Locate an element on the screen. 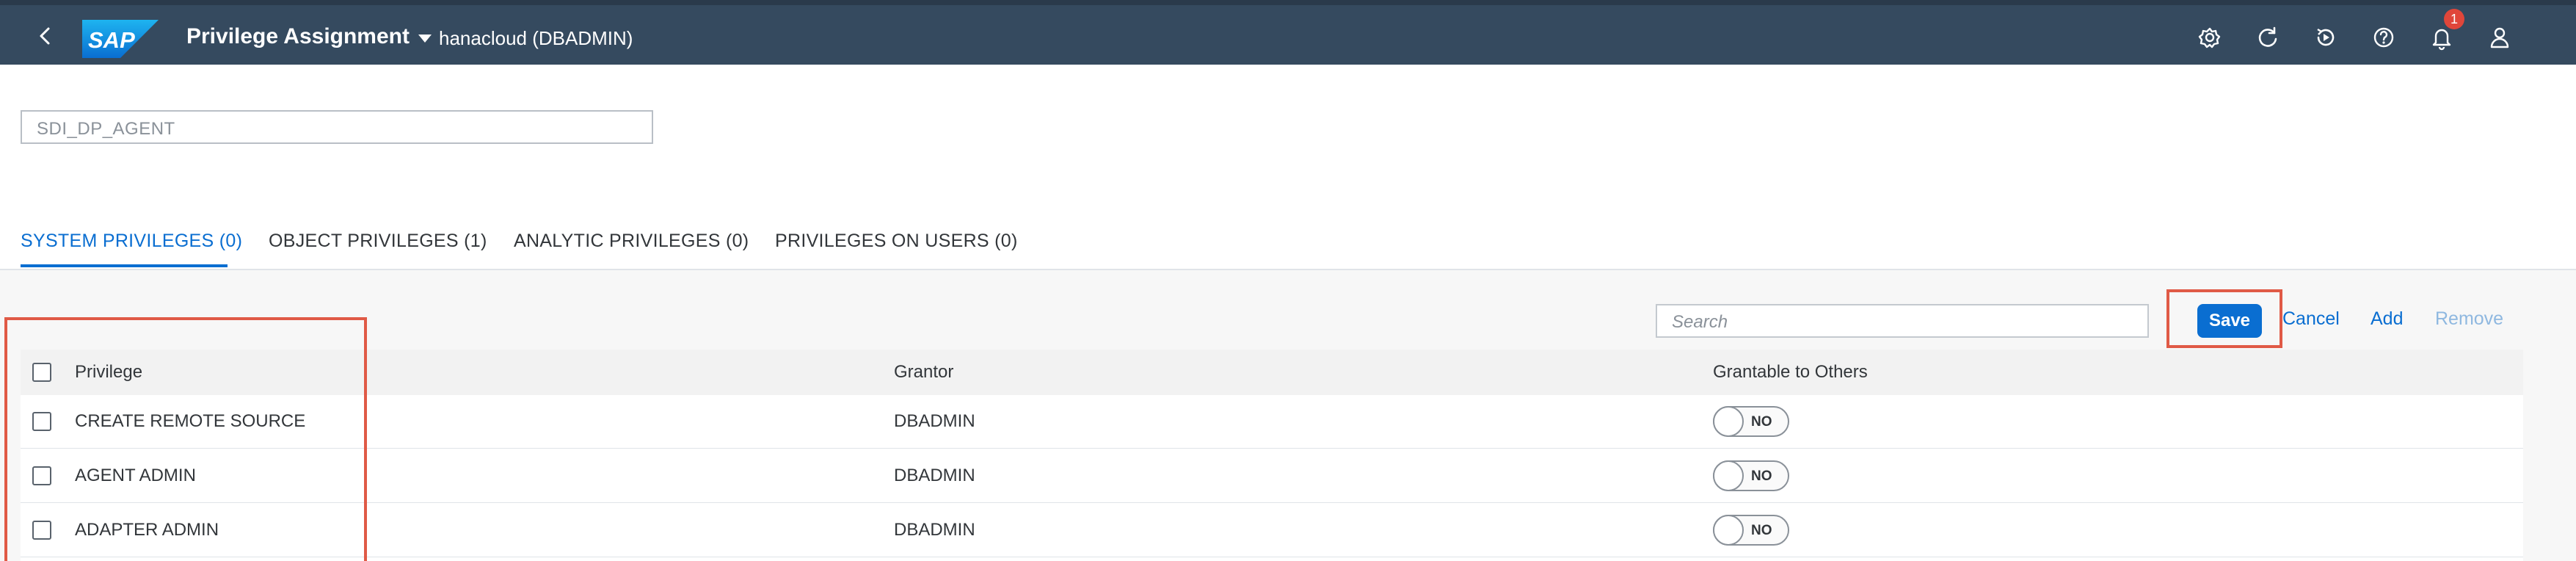  help-icon is located at coordinates (2383, 37).